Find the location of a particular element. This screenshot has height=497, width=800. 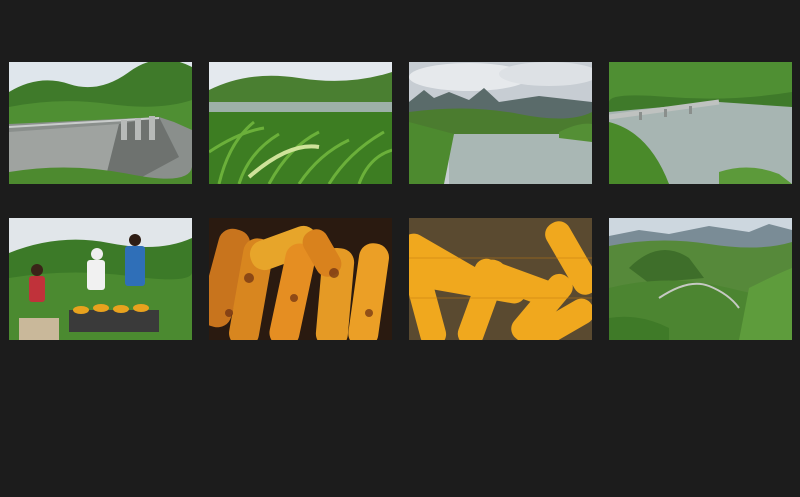

thumbnail-reservoir-mountains is located at coordinates (500, 123).